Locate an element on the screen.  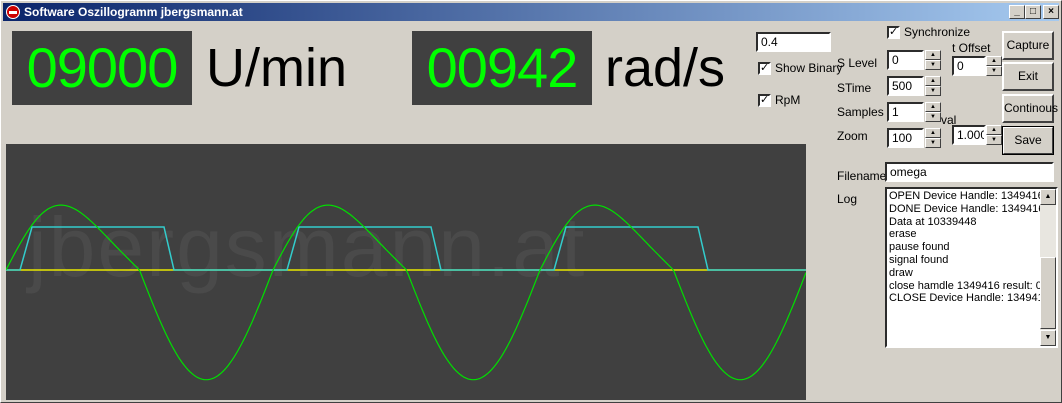
minimize-button: _ is located at coordinates (1017, 12).